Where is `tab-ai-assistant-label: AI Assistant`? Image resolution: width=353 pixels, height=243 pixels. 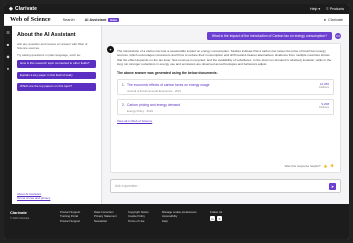 tab-ai-assistant-label: AI Assistant is located at coordinates (95, 19).